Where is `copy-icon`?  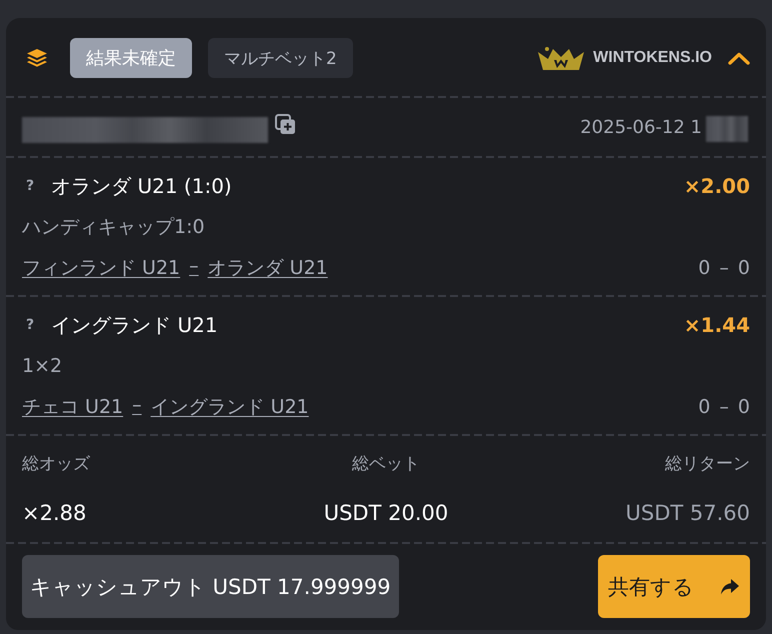
copy-icon is located at coordinates (285, 124).